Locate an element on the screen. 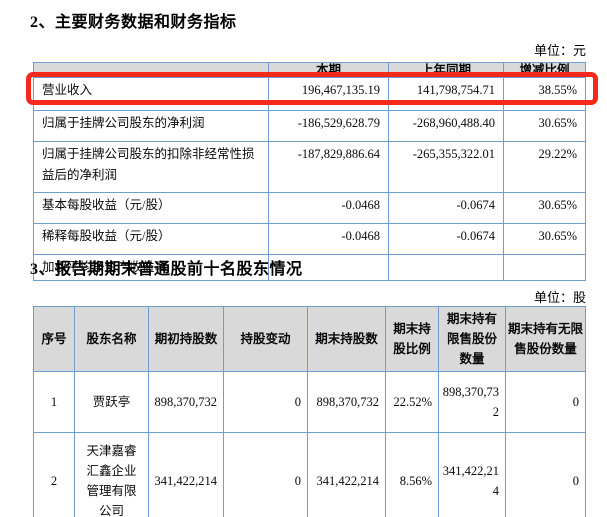  row-label: 稀释每股收益（元/股） is located at coordinates (151, 239).